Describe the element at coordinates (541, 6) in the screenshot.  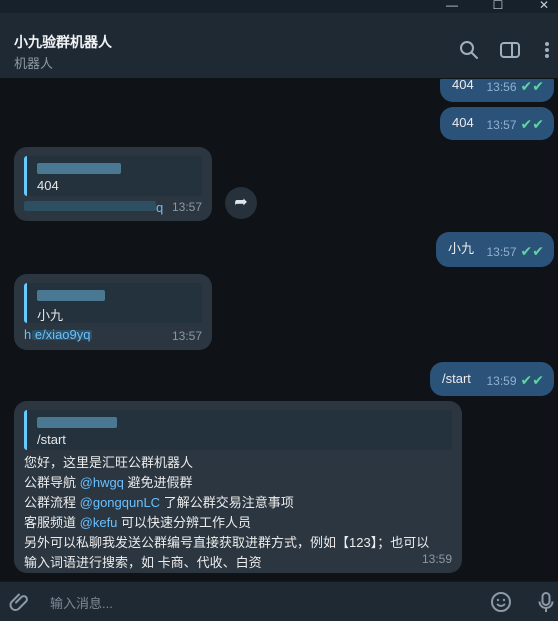
I see `close-button: ✕` at that location.